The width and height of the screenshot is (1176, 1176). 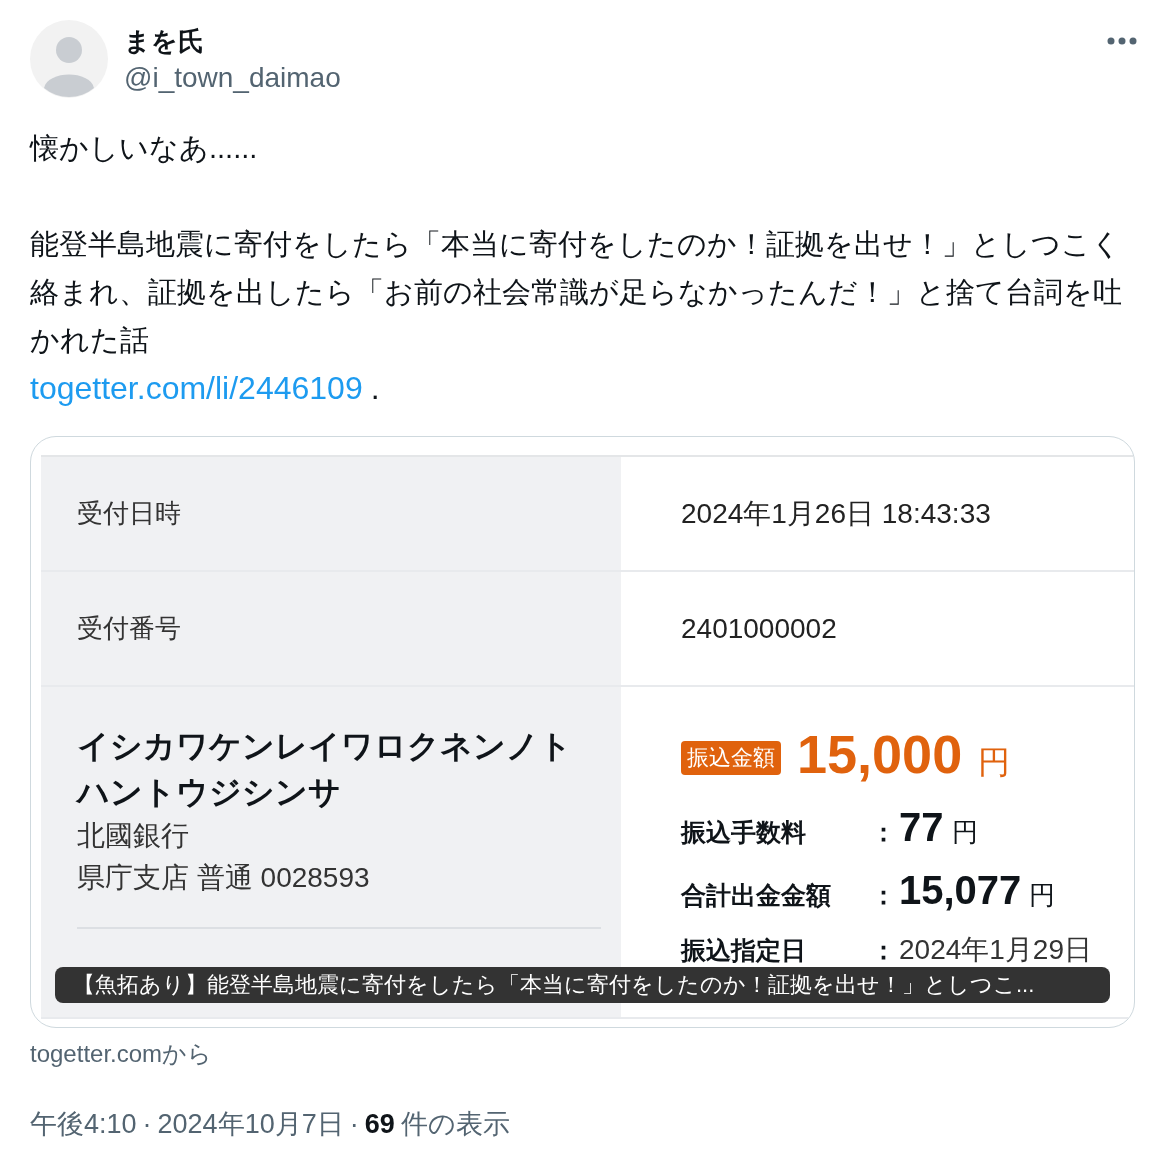 I want to click on views-label: 件の表示, so click(x=455, y=1124).